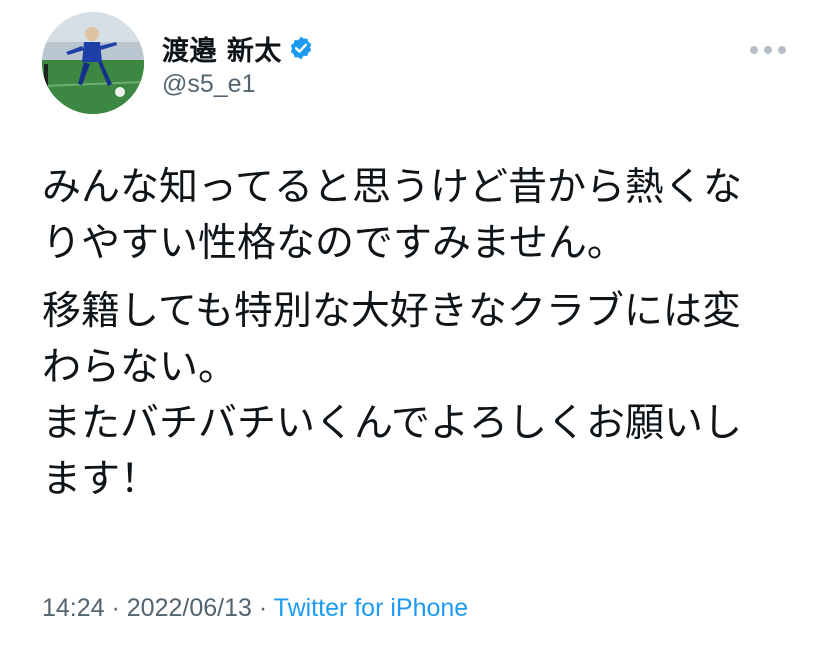 This screenshot has height=648, width=828. What do you see at coordinates (391, 311) in the screenshot?
I see `tweet-line: 移籍しても特別な大好きなクラブには変` at bounding box center [391, 311].